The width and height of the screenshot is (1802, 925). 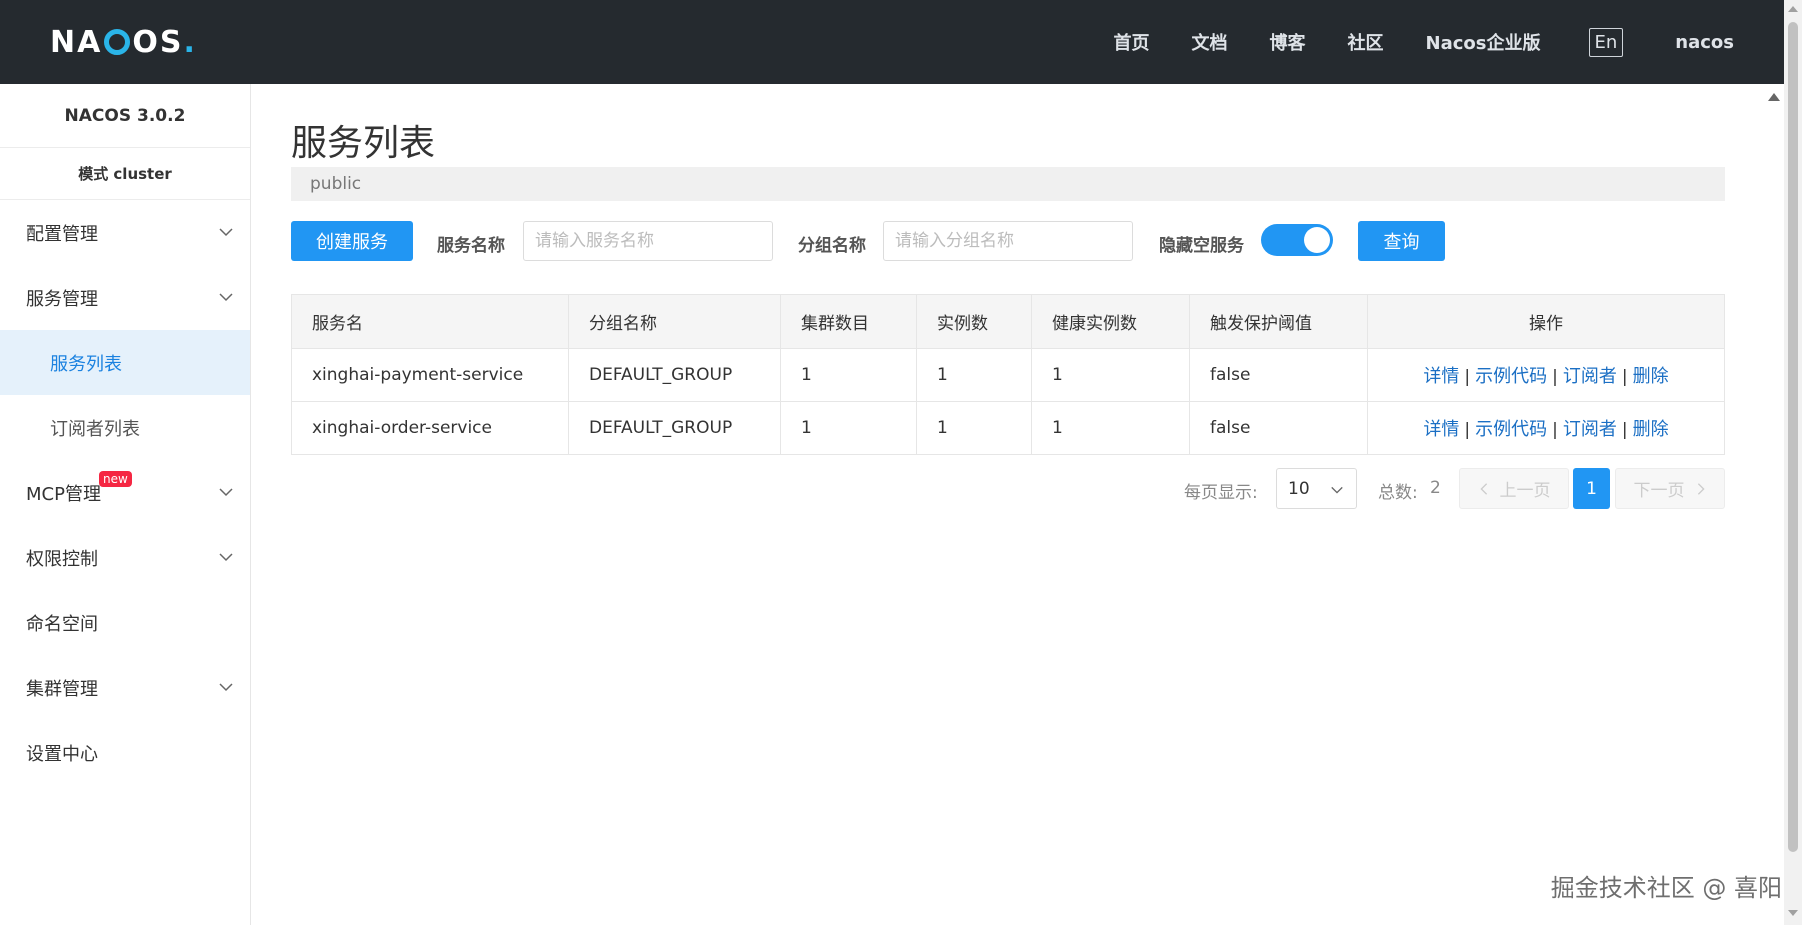 I want to click on nacos-logo: NA OS., so click(x=123, y=42).